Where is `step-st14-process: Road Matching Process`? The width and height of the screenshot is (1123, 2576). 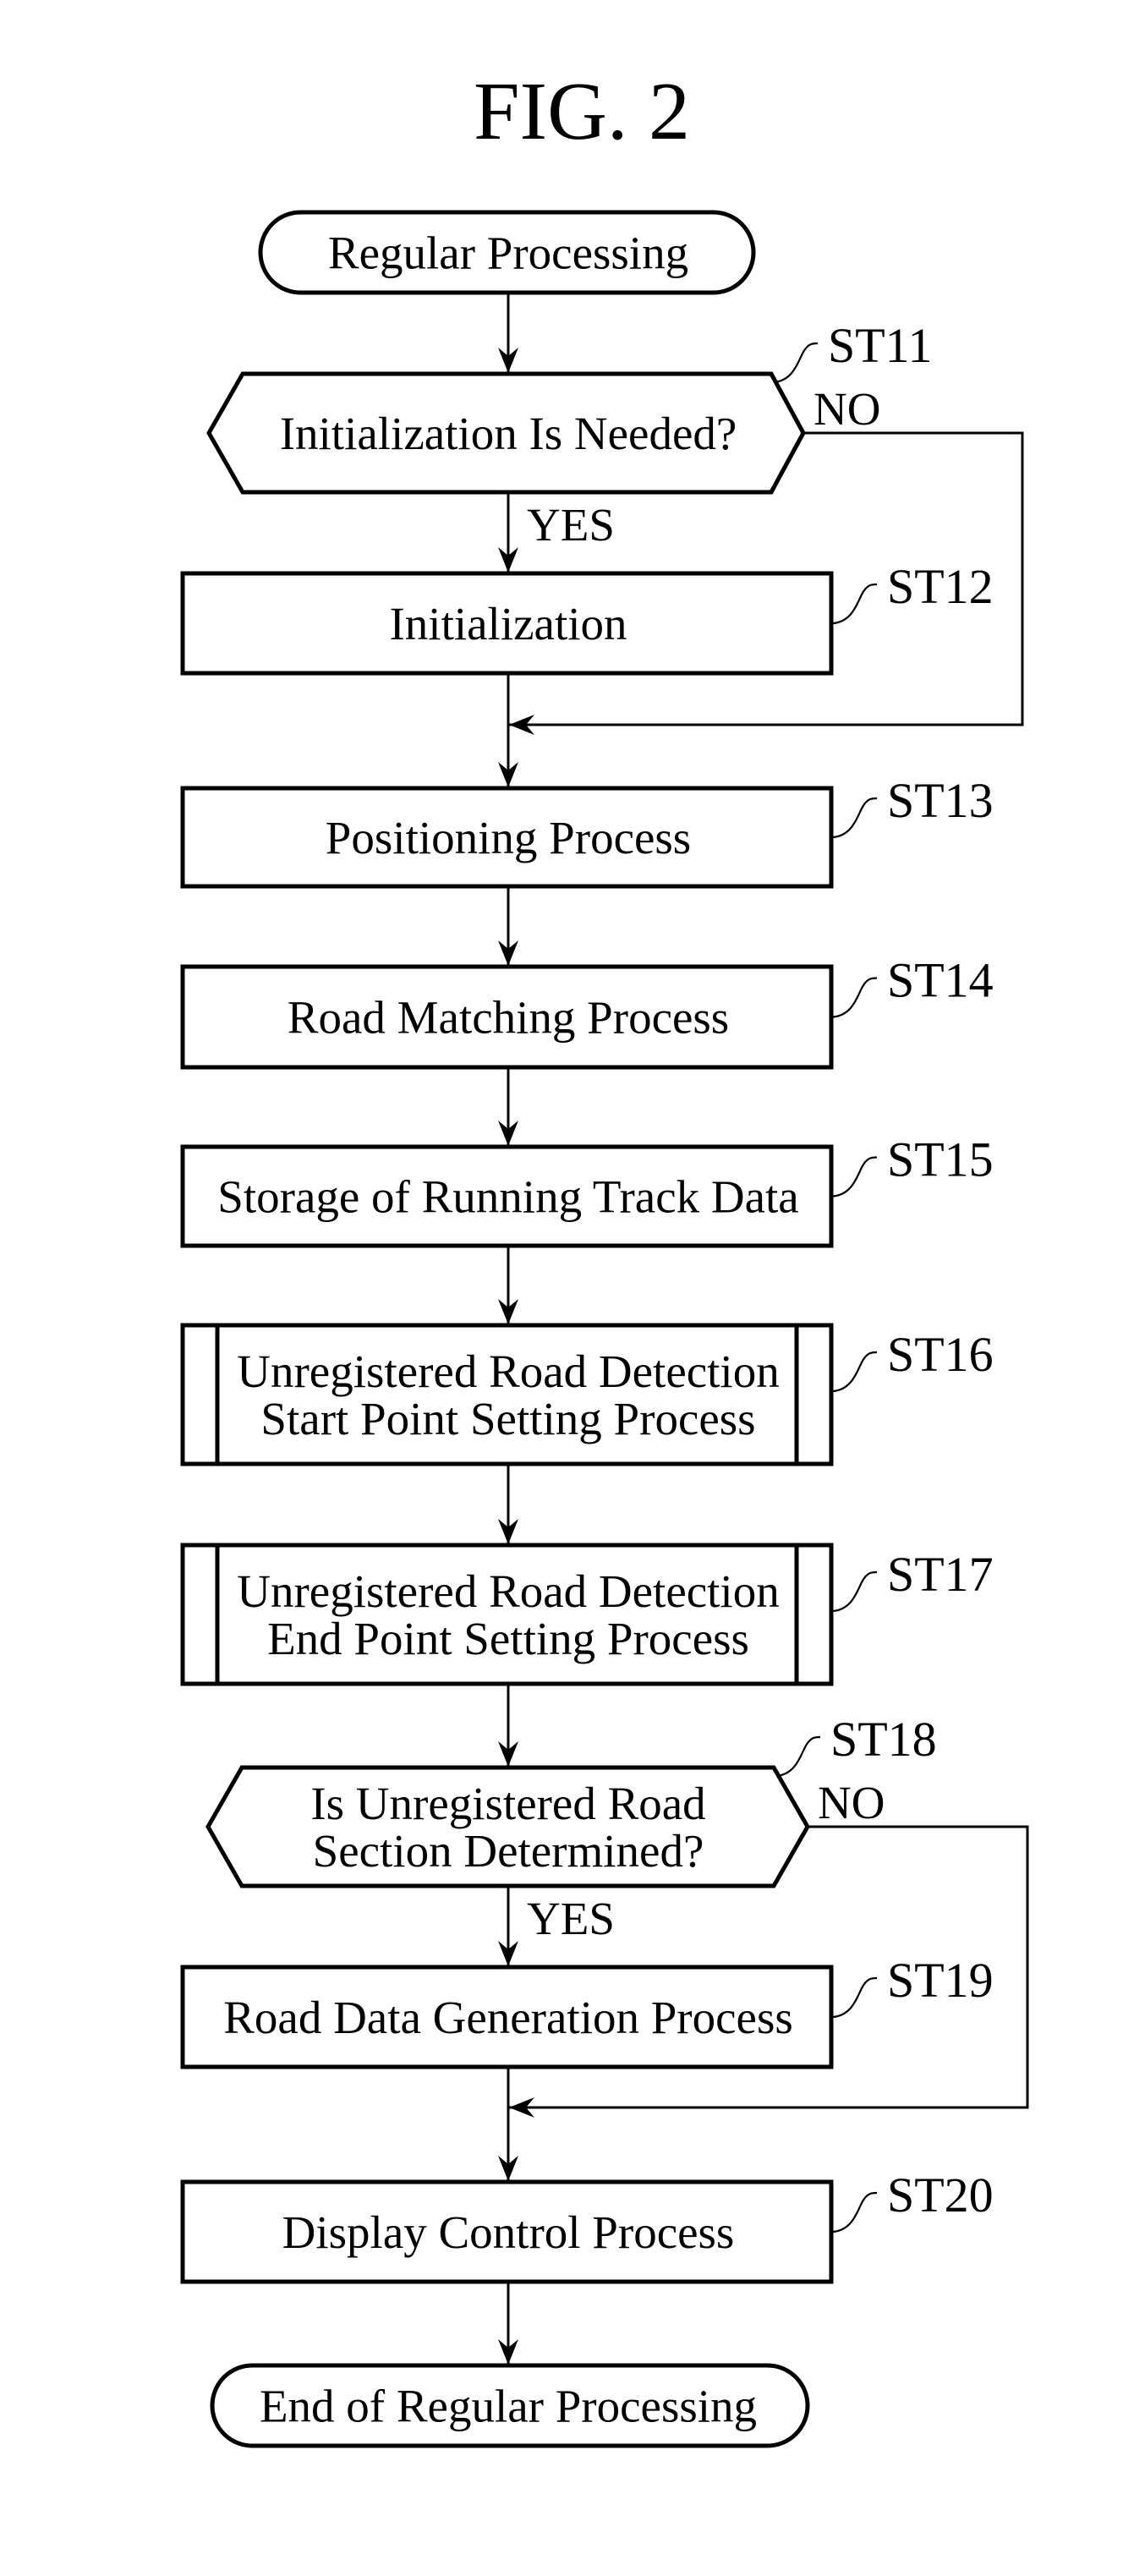
step-st14-process: Road Matching Process is located at coordinates (507, 1017).